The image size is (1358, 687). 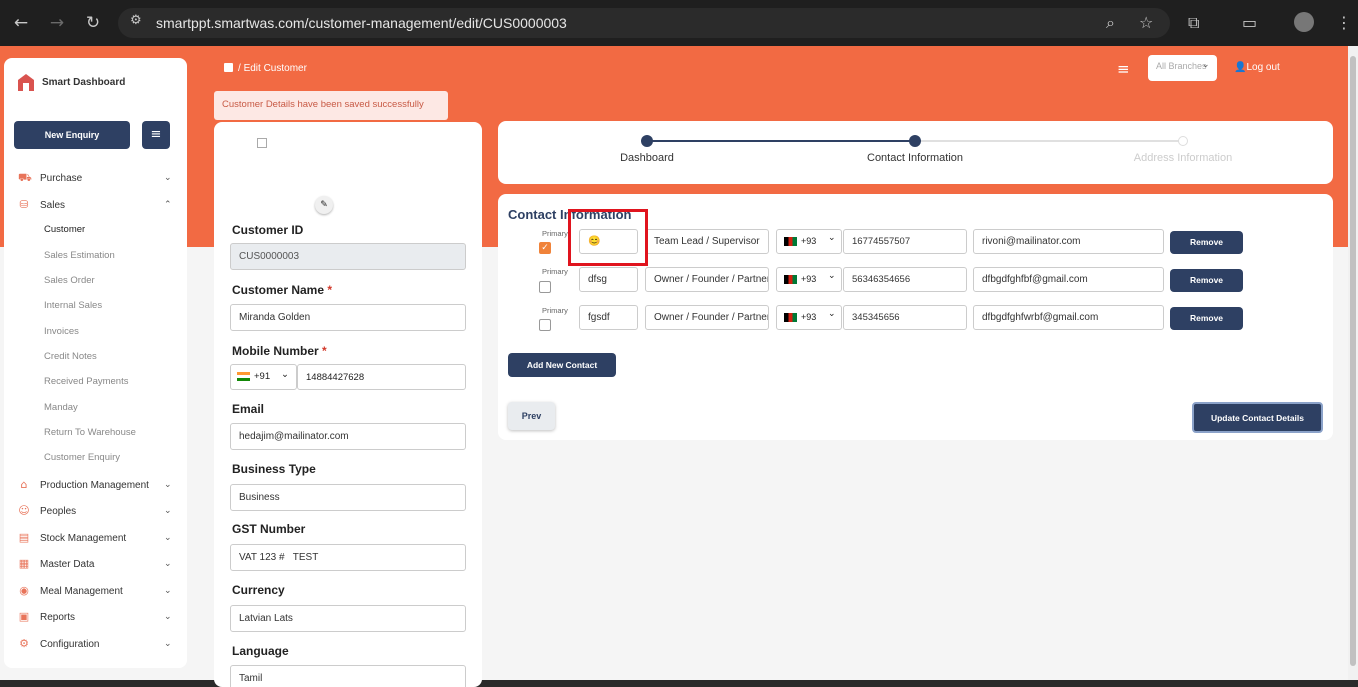 I want to click on customer-name-field: Miranda Golden, so click(x=348, y=317).